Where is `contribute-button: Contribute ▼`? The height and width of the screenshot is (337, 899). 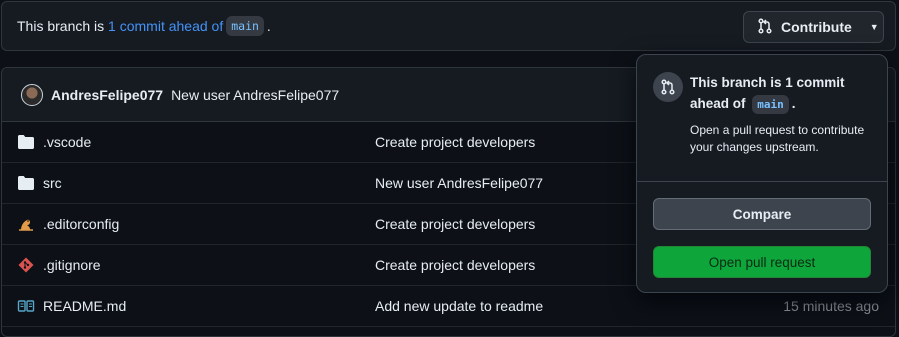
contribute-button: Contribute ▼ is located at coordinates (813, 27).